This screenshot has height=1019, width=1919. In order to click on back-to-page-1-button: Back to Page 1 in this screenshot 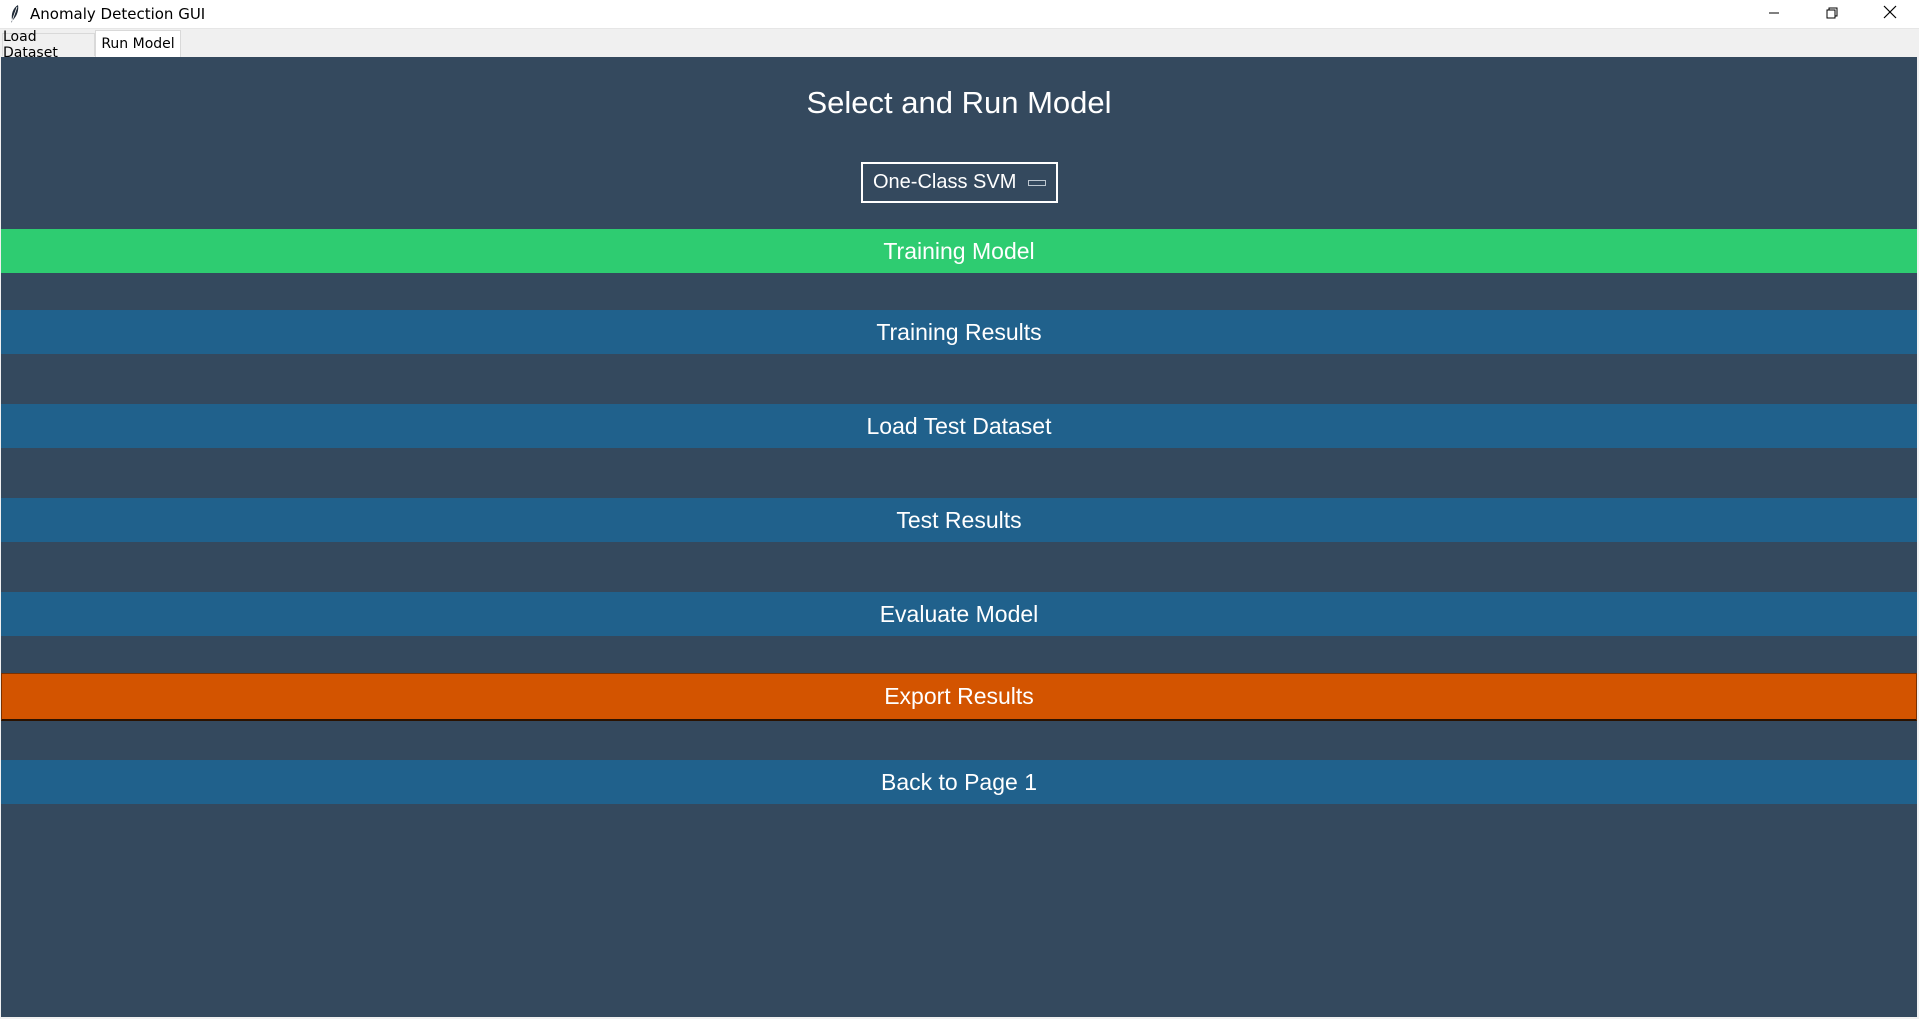, I will do `click(959, 782)`.